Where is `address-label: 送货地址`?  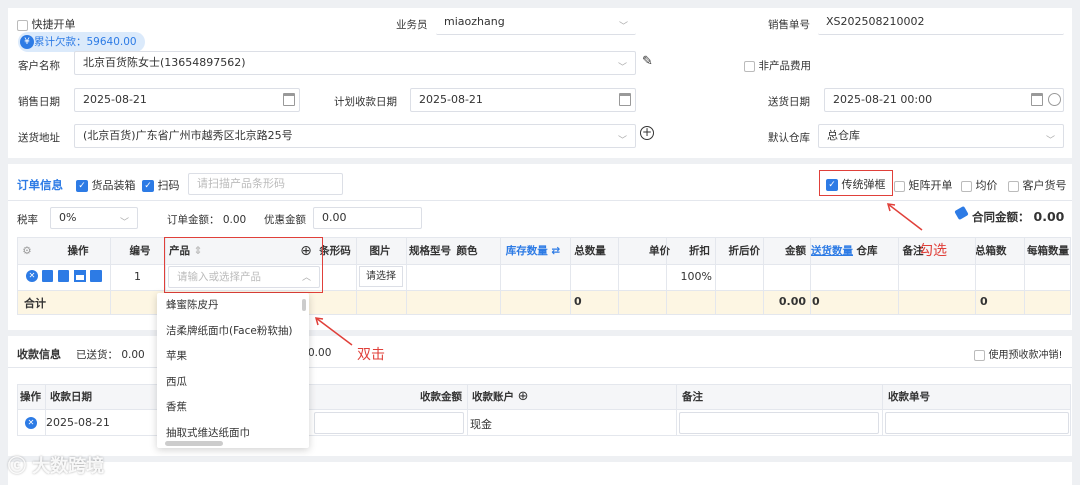
address-label: 送货地址 is located at coordinates (39, 138).